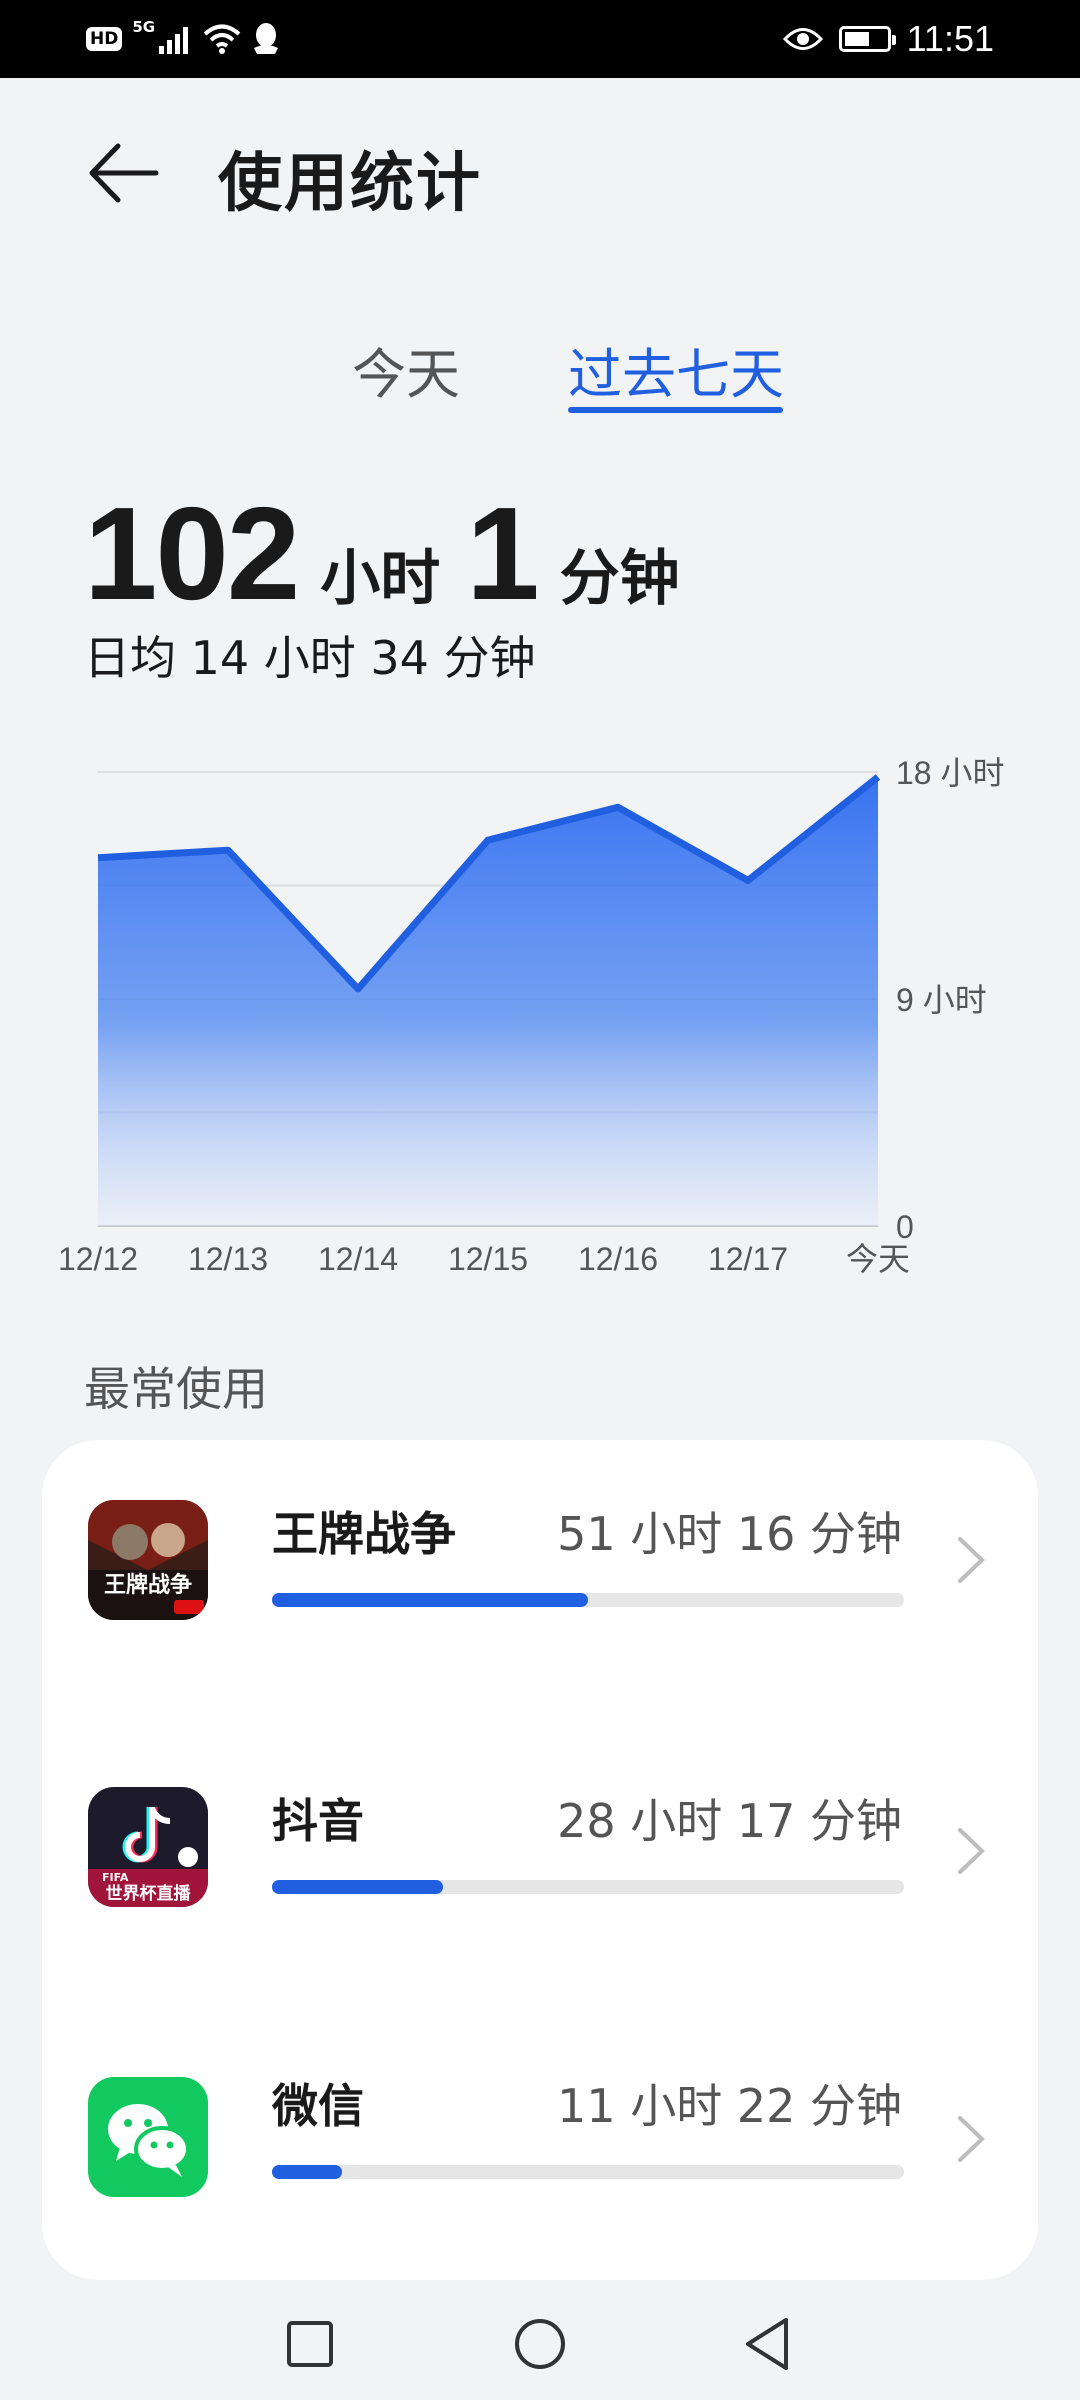 Image resolution: width=1080 pixels, height=2400 pixels. Describe the element at coordinates (729, 1534) in the screenshot. I see `app-usage-time: 51 小时 16 分钟` at that location.